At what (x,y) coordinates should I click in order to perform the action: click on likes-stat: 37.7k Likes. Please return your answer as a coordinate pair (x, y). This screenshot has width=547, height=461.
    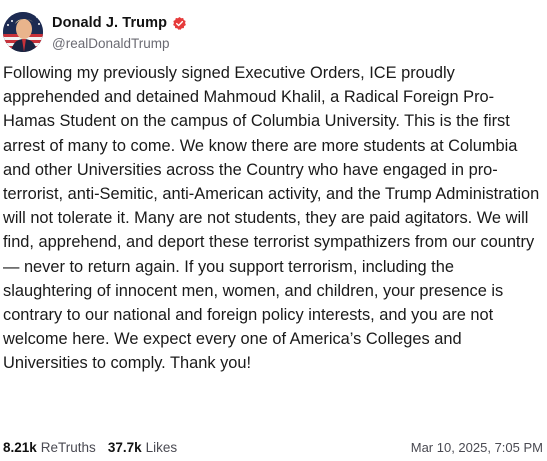
    Looking at the image, I should click on (142, 447).